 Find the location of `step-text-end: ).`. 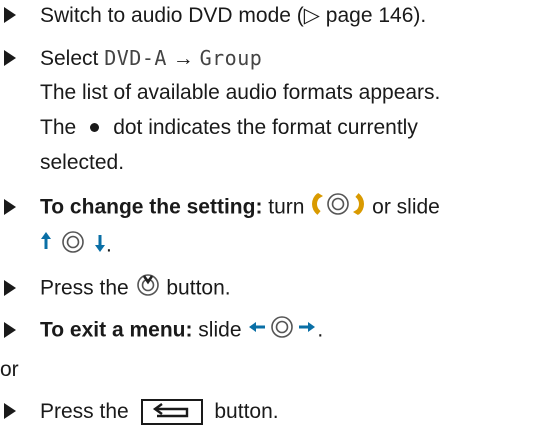

step-text-end: ). is located at coordinates (420, 15).